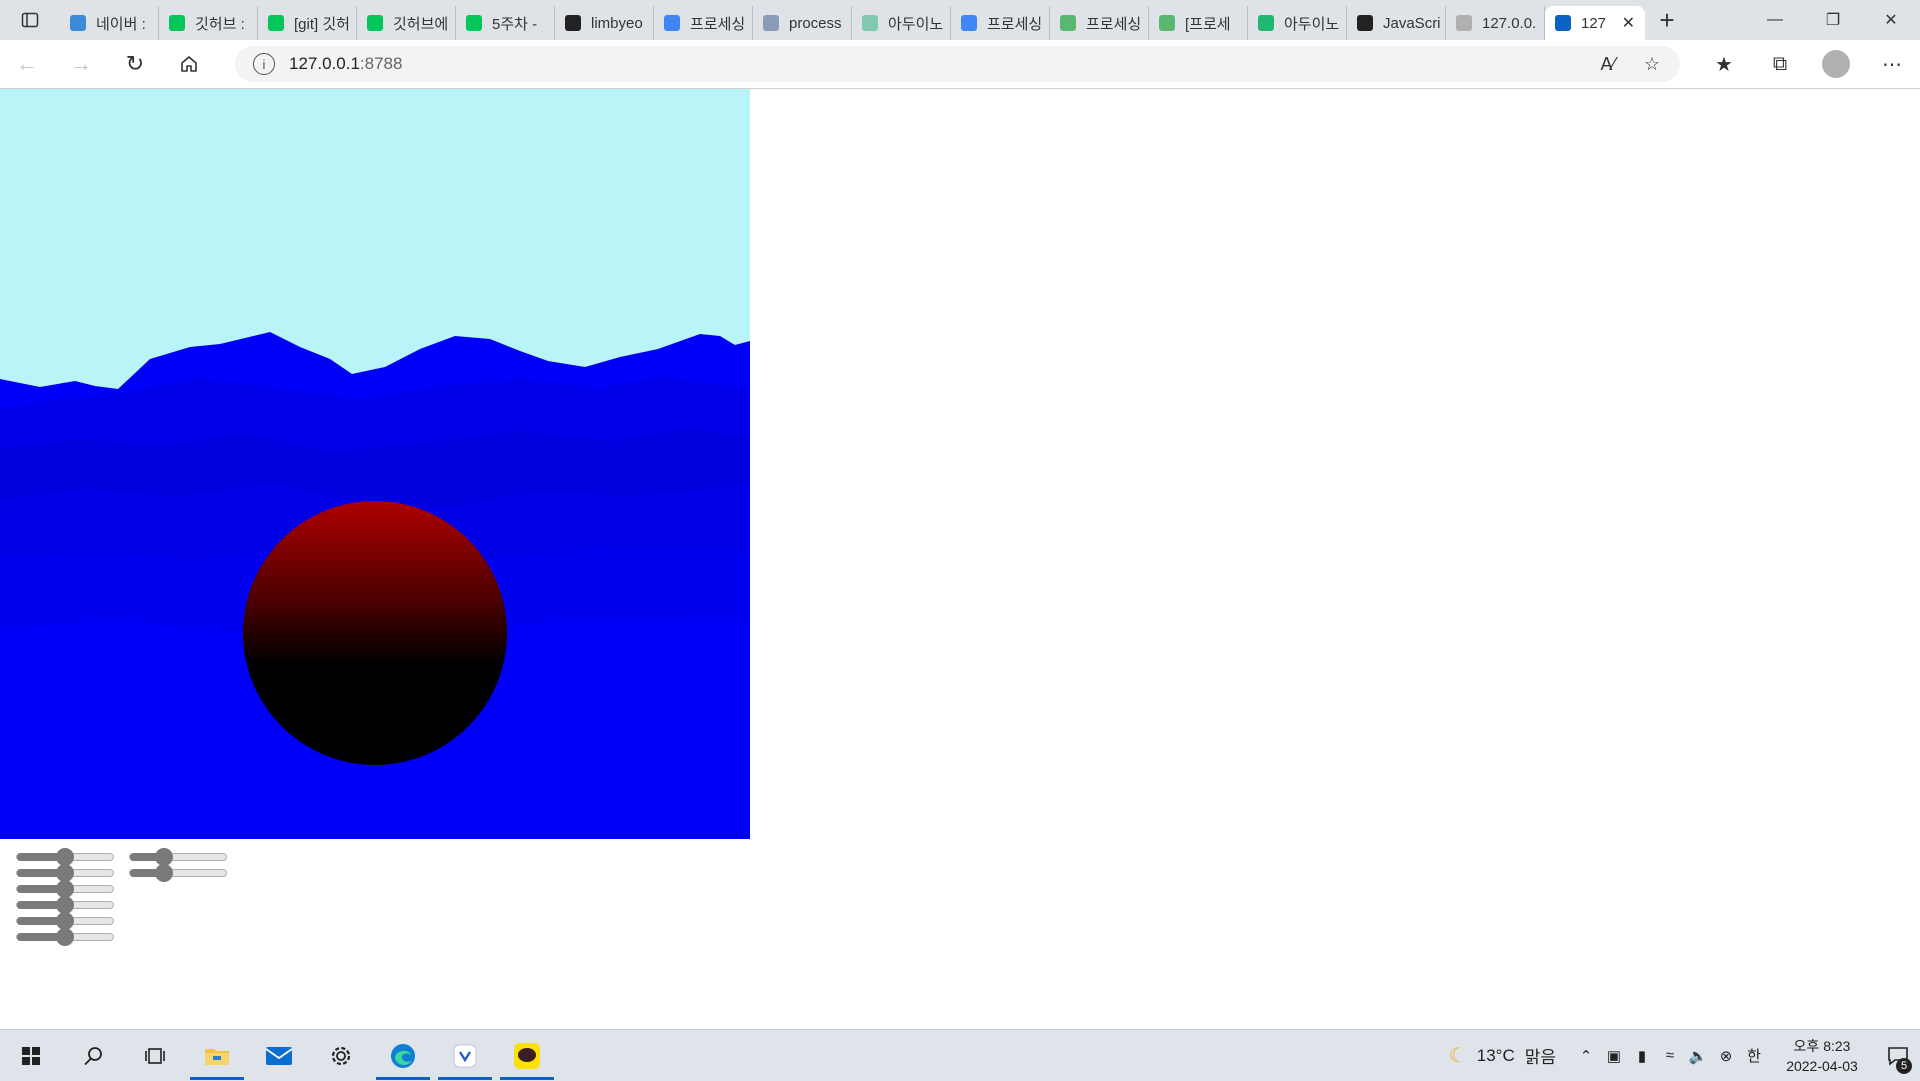 This screenshot has width=1920, height=1081. I want to click on favorites-icon: ★, so click(1724, 64).